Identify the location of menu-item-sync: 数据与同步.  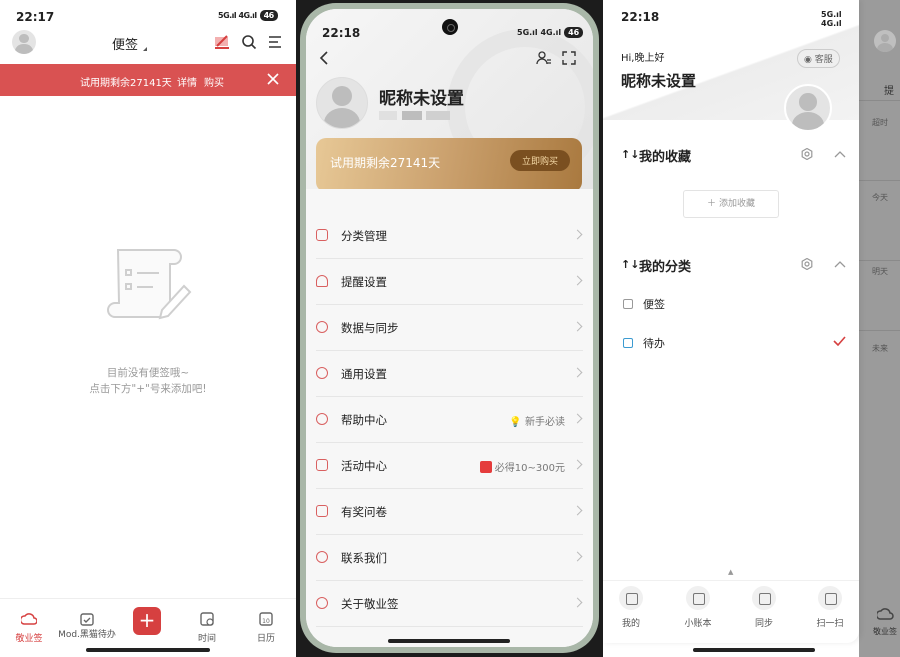
(449, 328).